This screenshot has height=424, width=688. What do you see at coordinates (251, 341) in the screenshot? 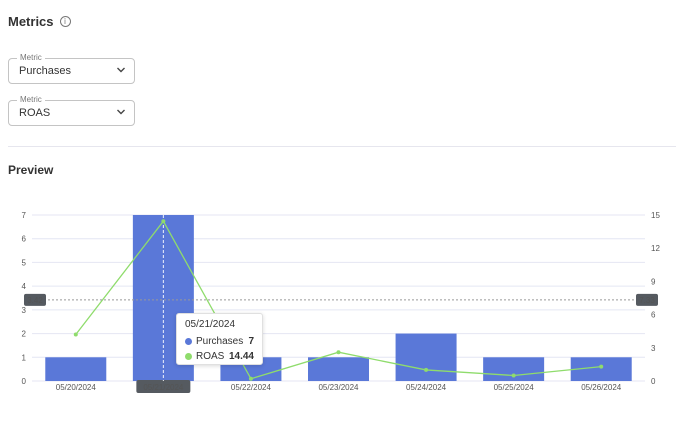
I see `tooltip-series-value: 7` at bounding box center [251, 341].